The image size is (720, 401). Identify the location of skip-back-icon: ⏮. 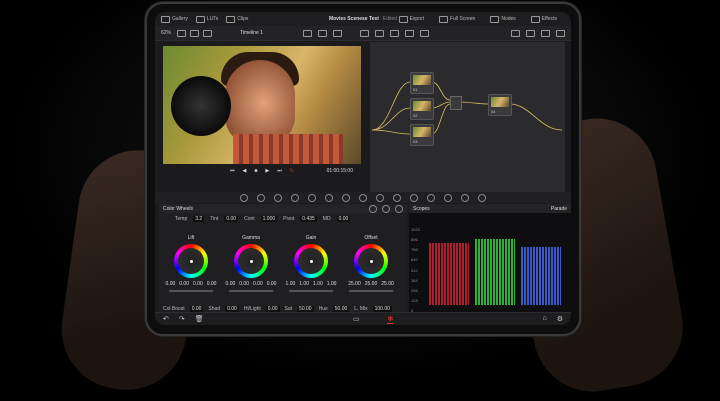
(232, 171).